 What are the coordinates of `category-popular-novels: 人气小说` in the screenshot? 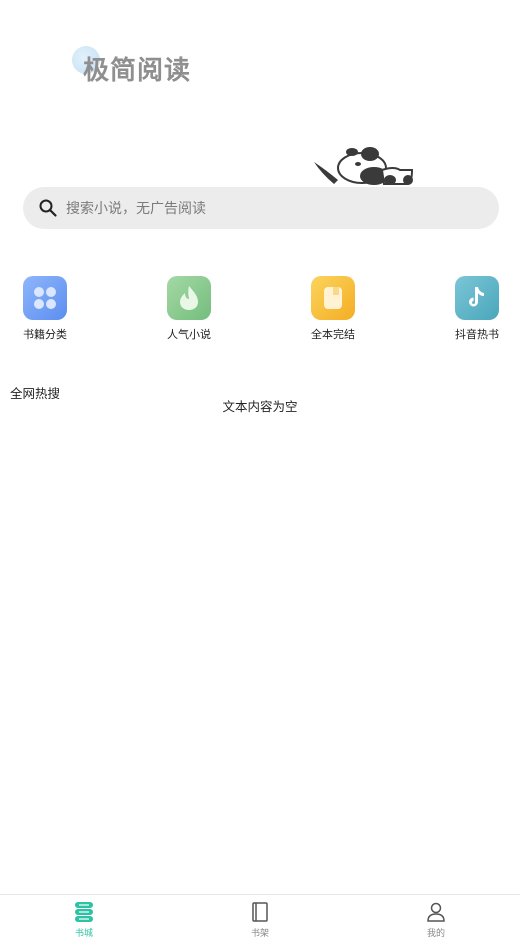 It's located at (189, 309).